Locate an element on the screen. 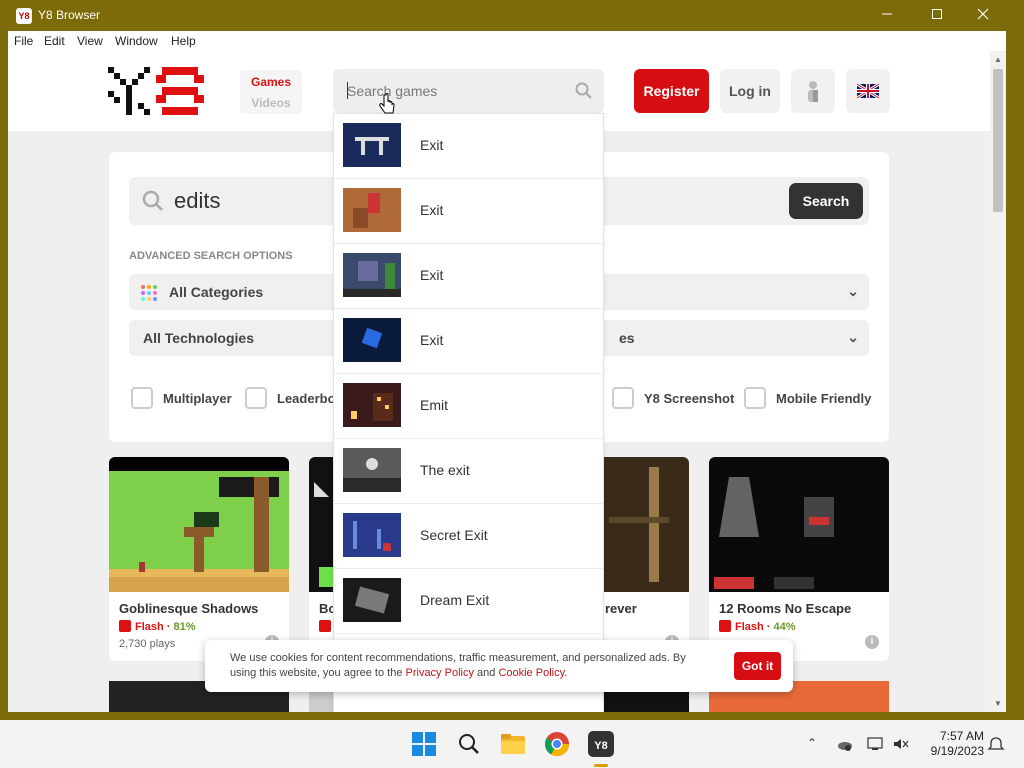 This screenshot has height=768, width=1024. search-input: Search games is located at coordinates (468, 91).